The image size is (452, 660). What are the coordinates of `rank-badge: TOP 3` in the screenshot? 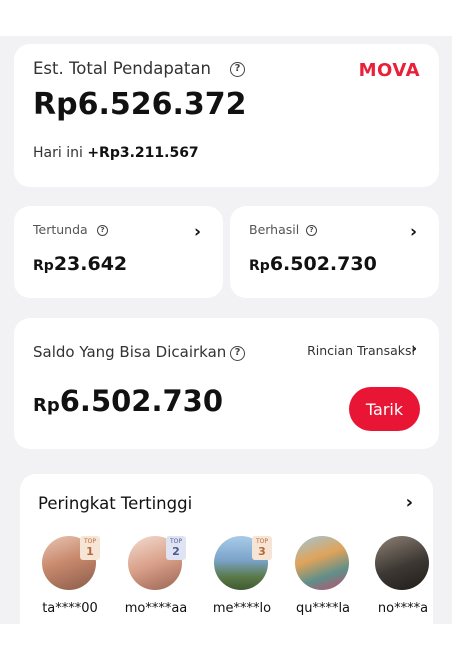 It's located at (262, 548).